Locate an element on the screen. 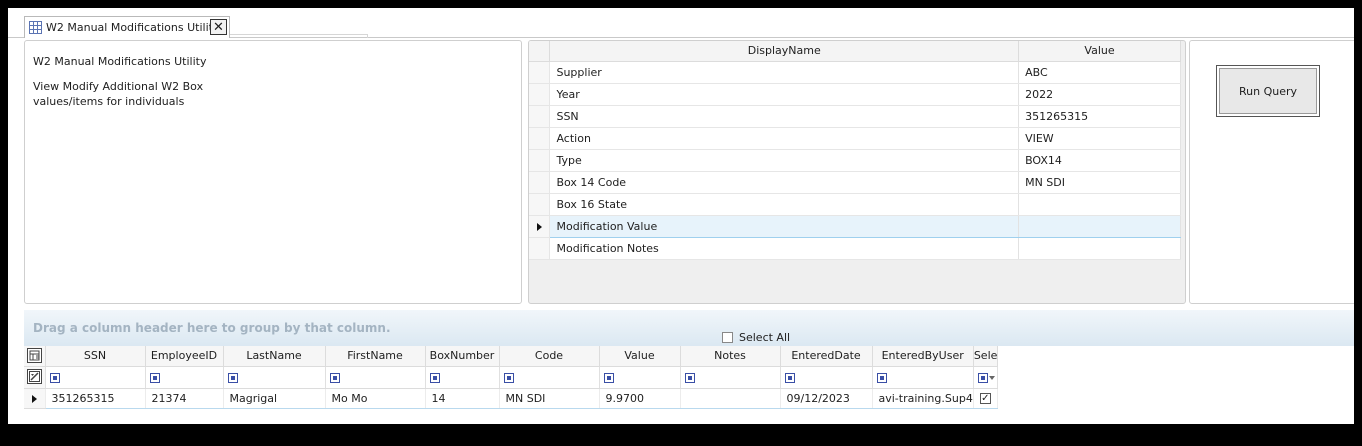 This screenshot has width=1362, height=446. parameter-row: Modification Value is located at coordinates (855, 226).